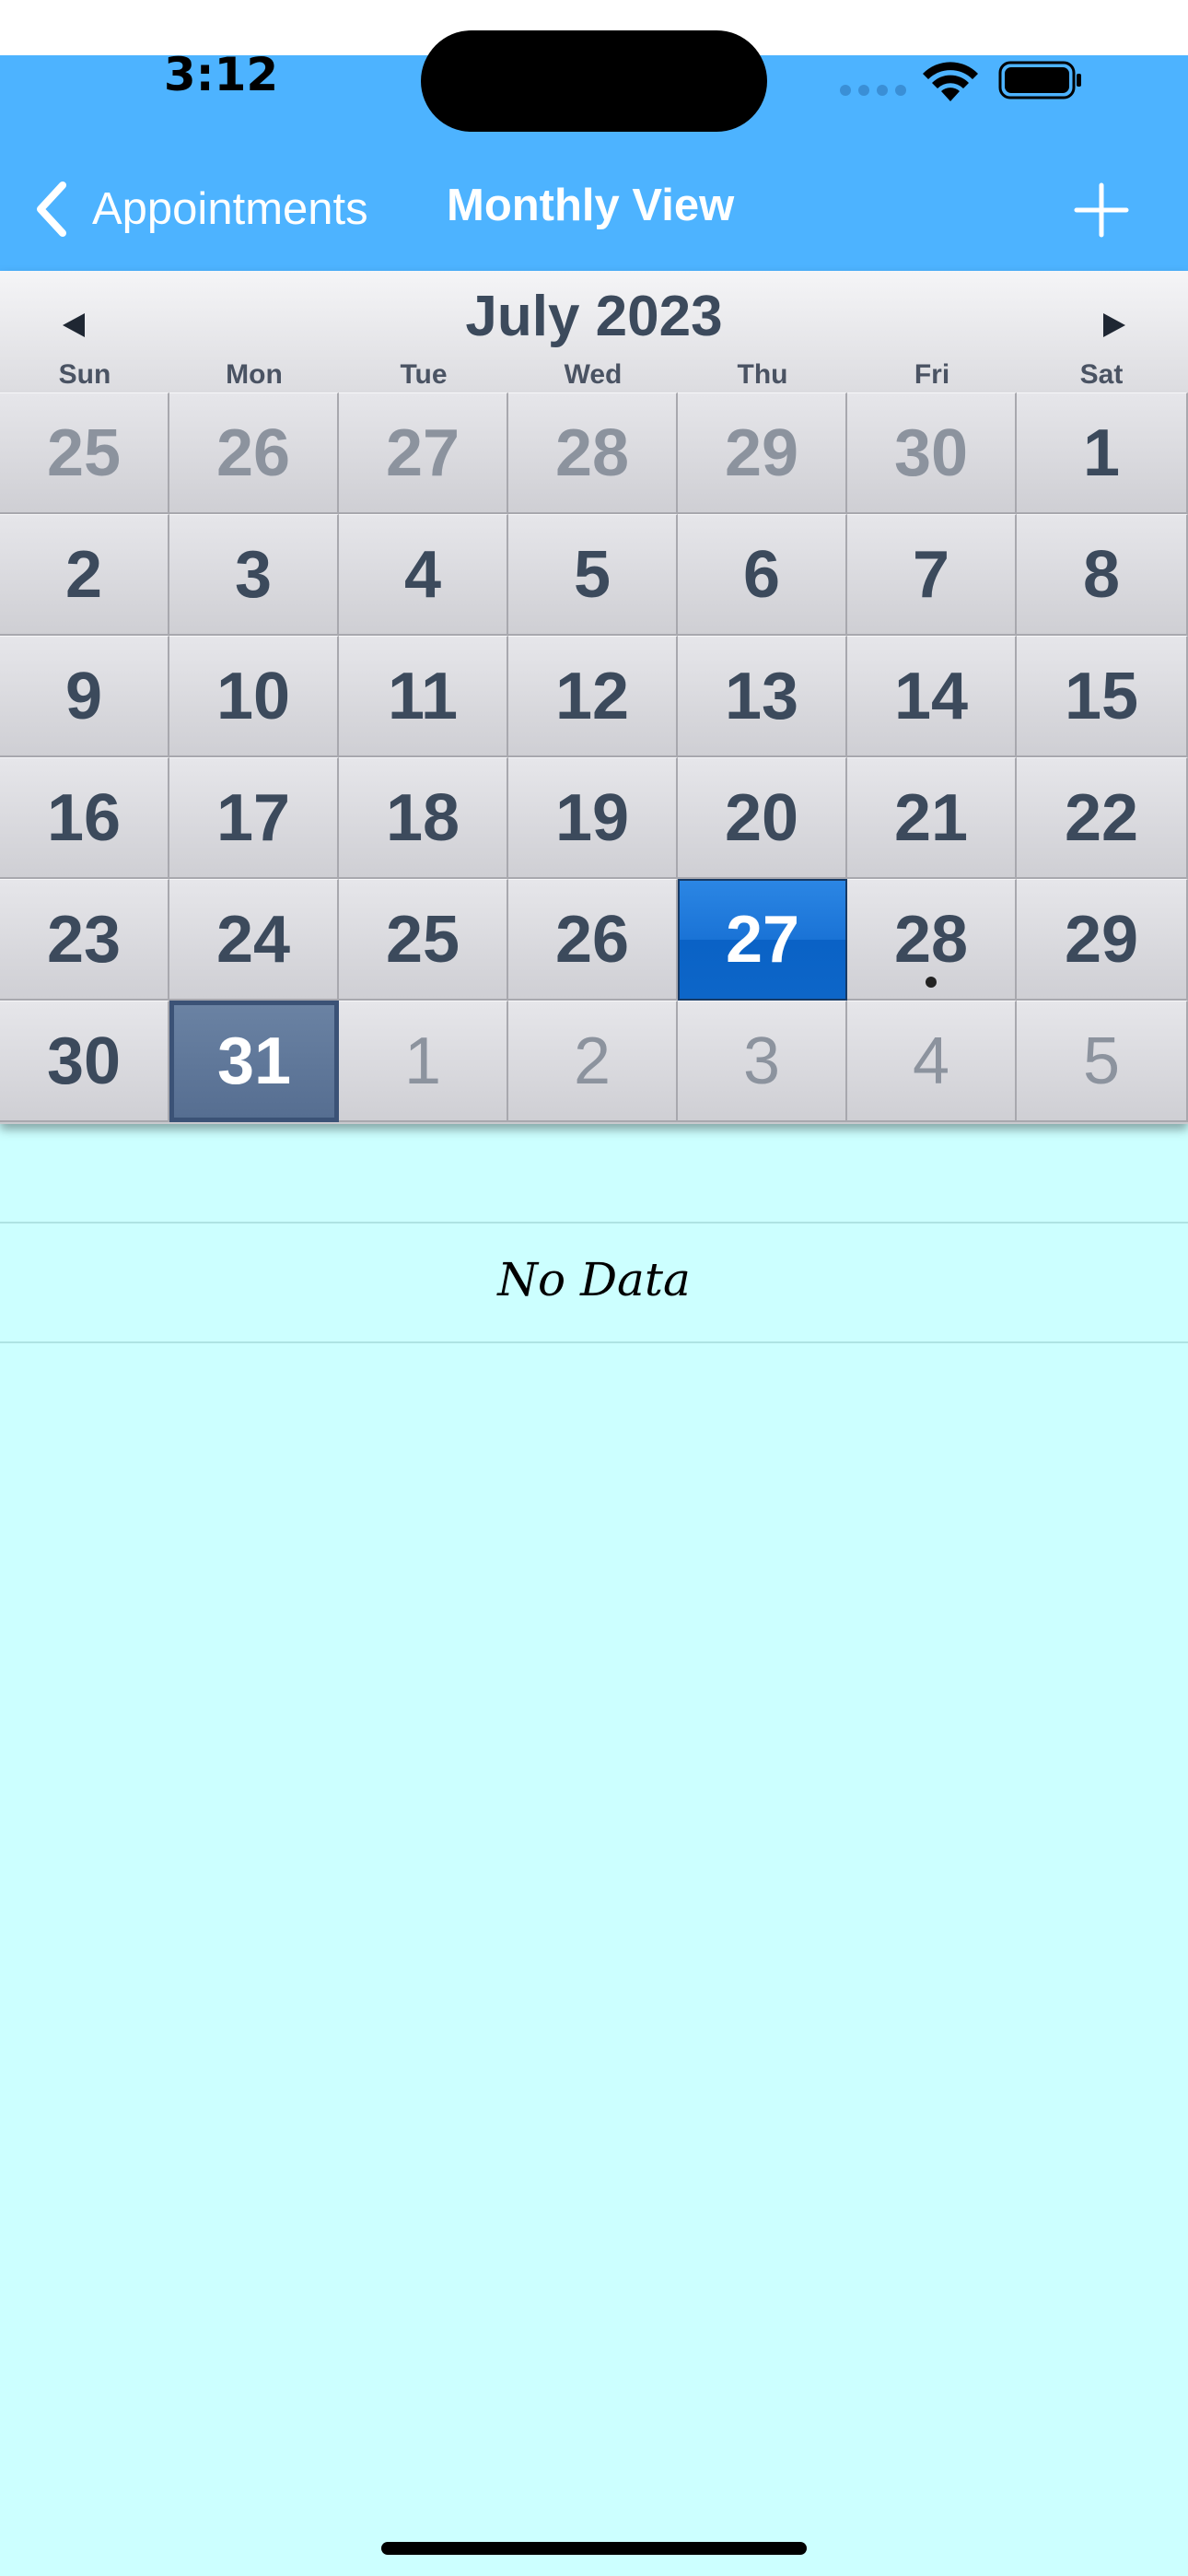 This screenshot has width=1188, height=2576. Describe the element at coordinates (254, 1061) in the screenshot. I see `calendar-day-today: 31` at that location.